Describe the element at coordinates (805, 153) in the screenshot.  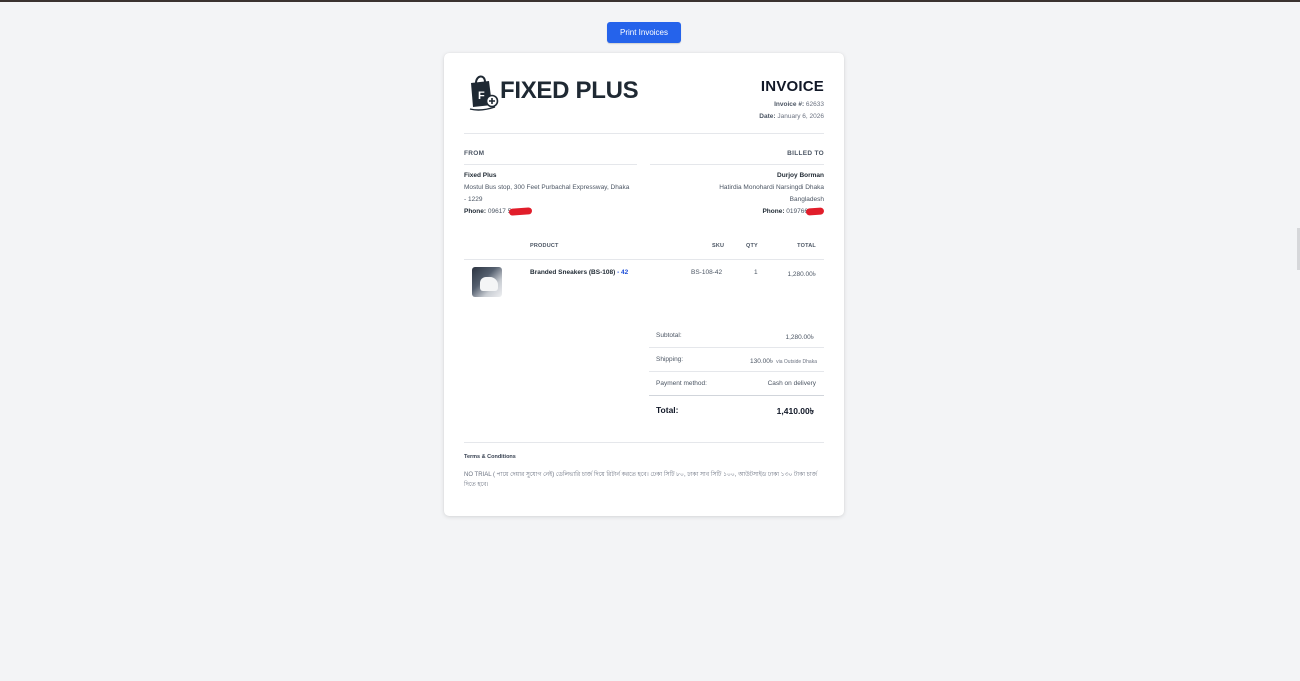
I see `billed-to-label: BILLED TO` at that location.